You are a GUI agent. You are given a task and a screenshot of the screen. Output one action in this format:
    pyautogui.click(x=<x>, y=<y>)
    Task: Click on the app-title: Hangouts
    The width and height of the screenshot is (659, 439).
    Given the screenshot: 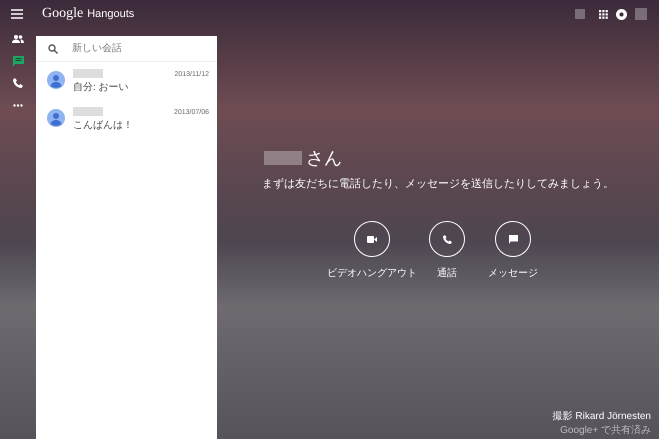 What is the action you would take?
    pyautogui.click(x=110, y=14)
    